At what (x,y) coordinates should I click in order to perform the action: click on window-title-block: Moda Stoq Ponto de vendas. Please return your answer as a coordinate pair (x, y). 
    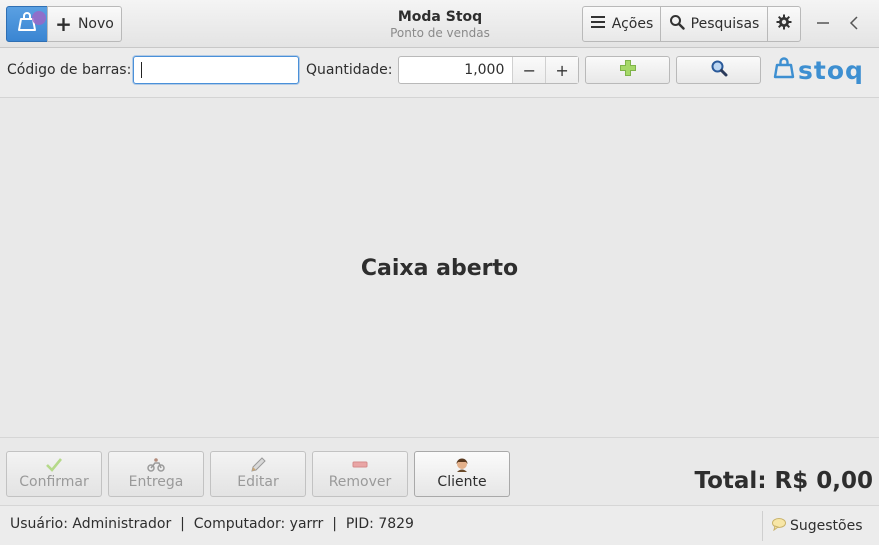
    Looking at the image, I should click on (440, 24).